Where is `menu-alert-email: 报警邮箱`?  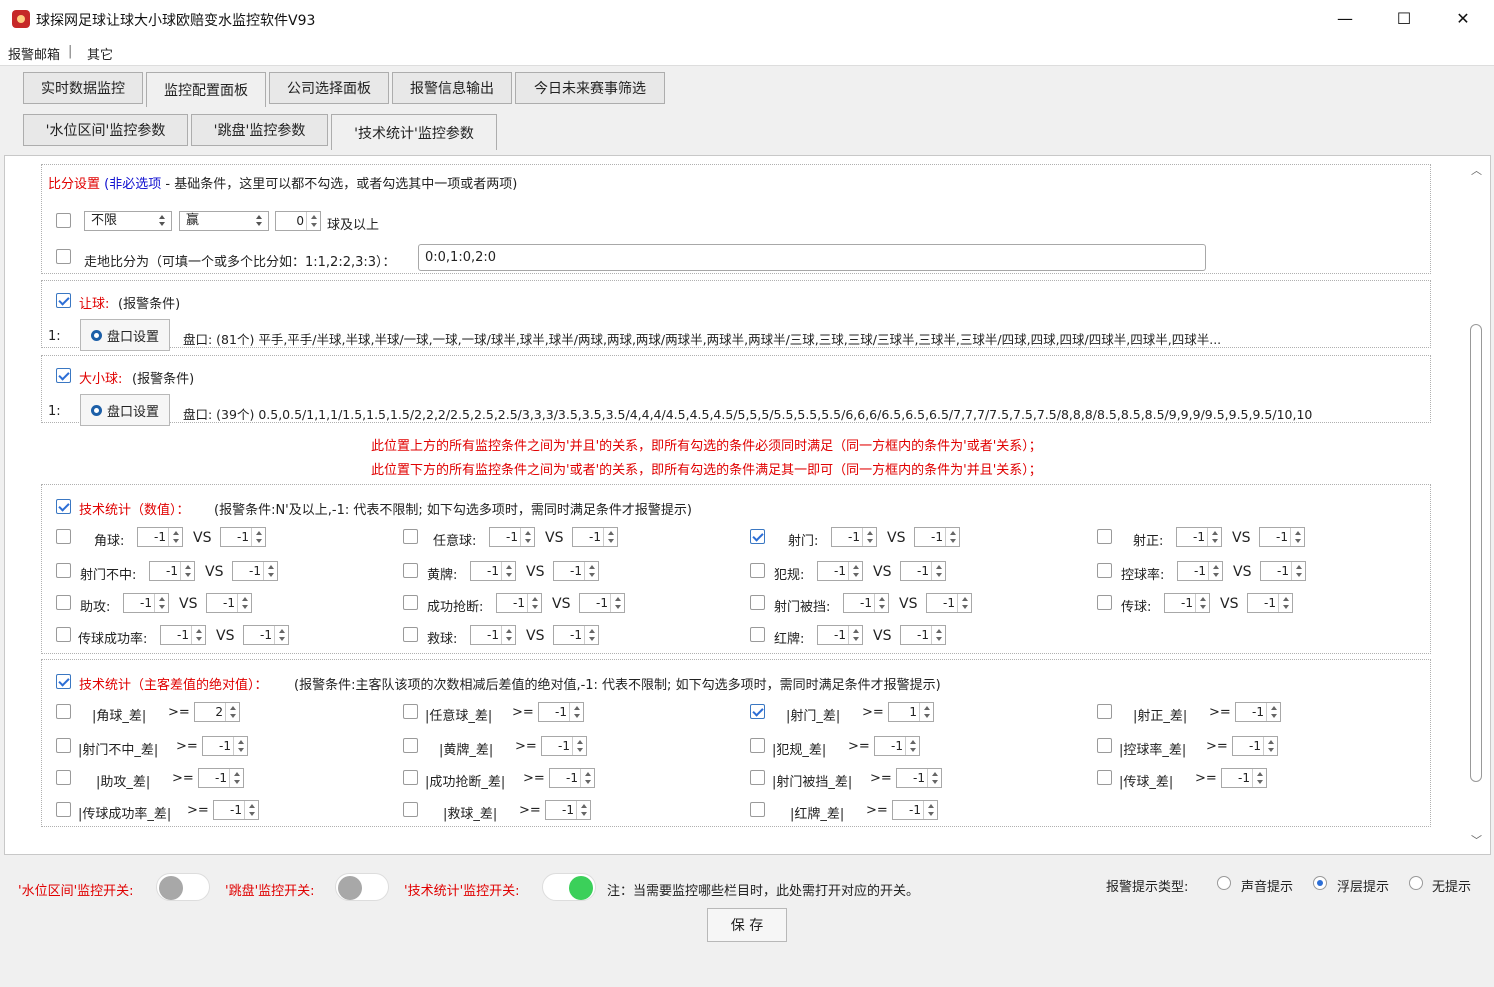
menu-alert-email: 报警邮箱 is located at coordinates (34, 53).